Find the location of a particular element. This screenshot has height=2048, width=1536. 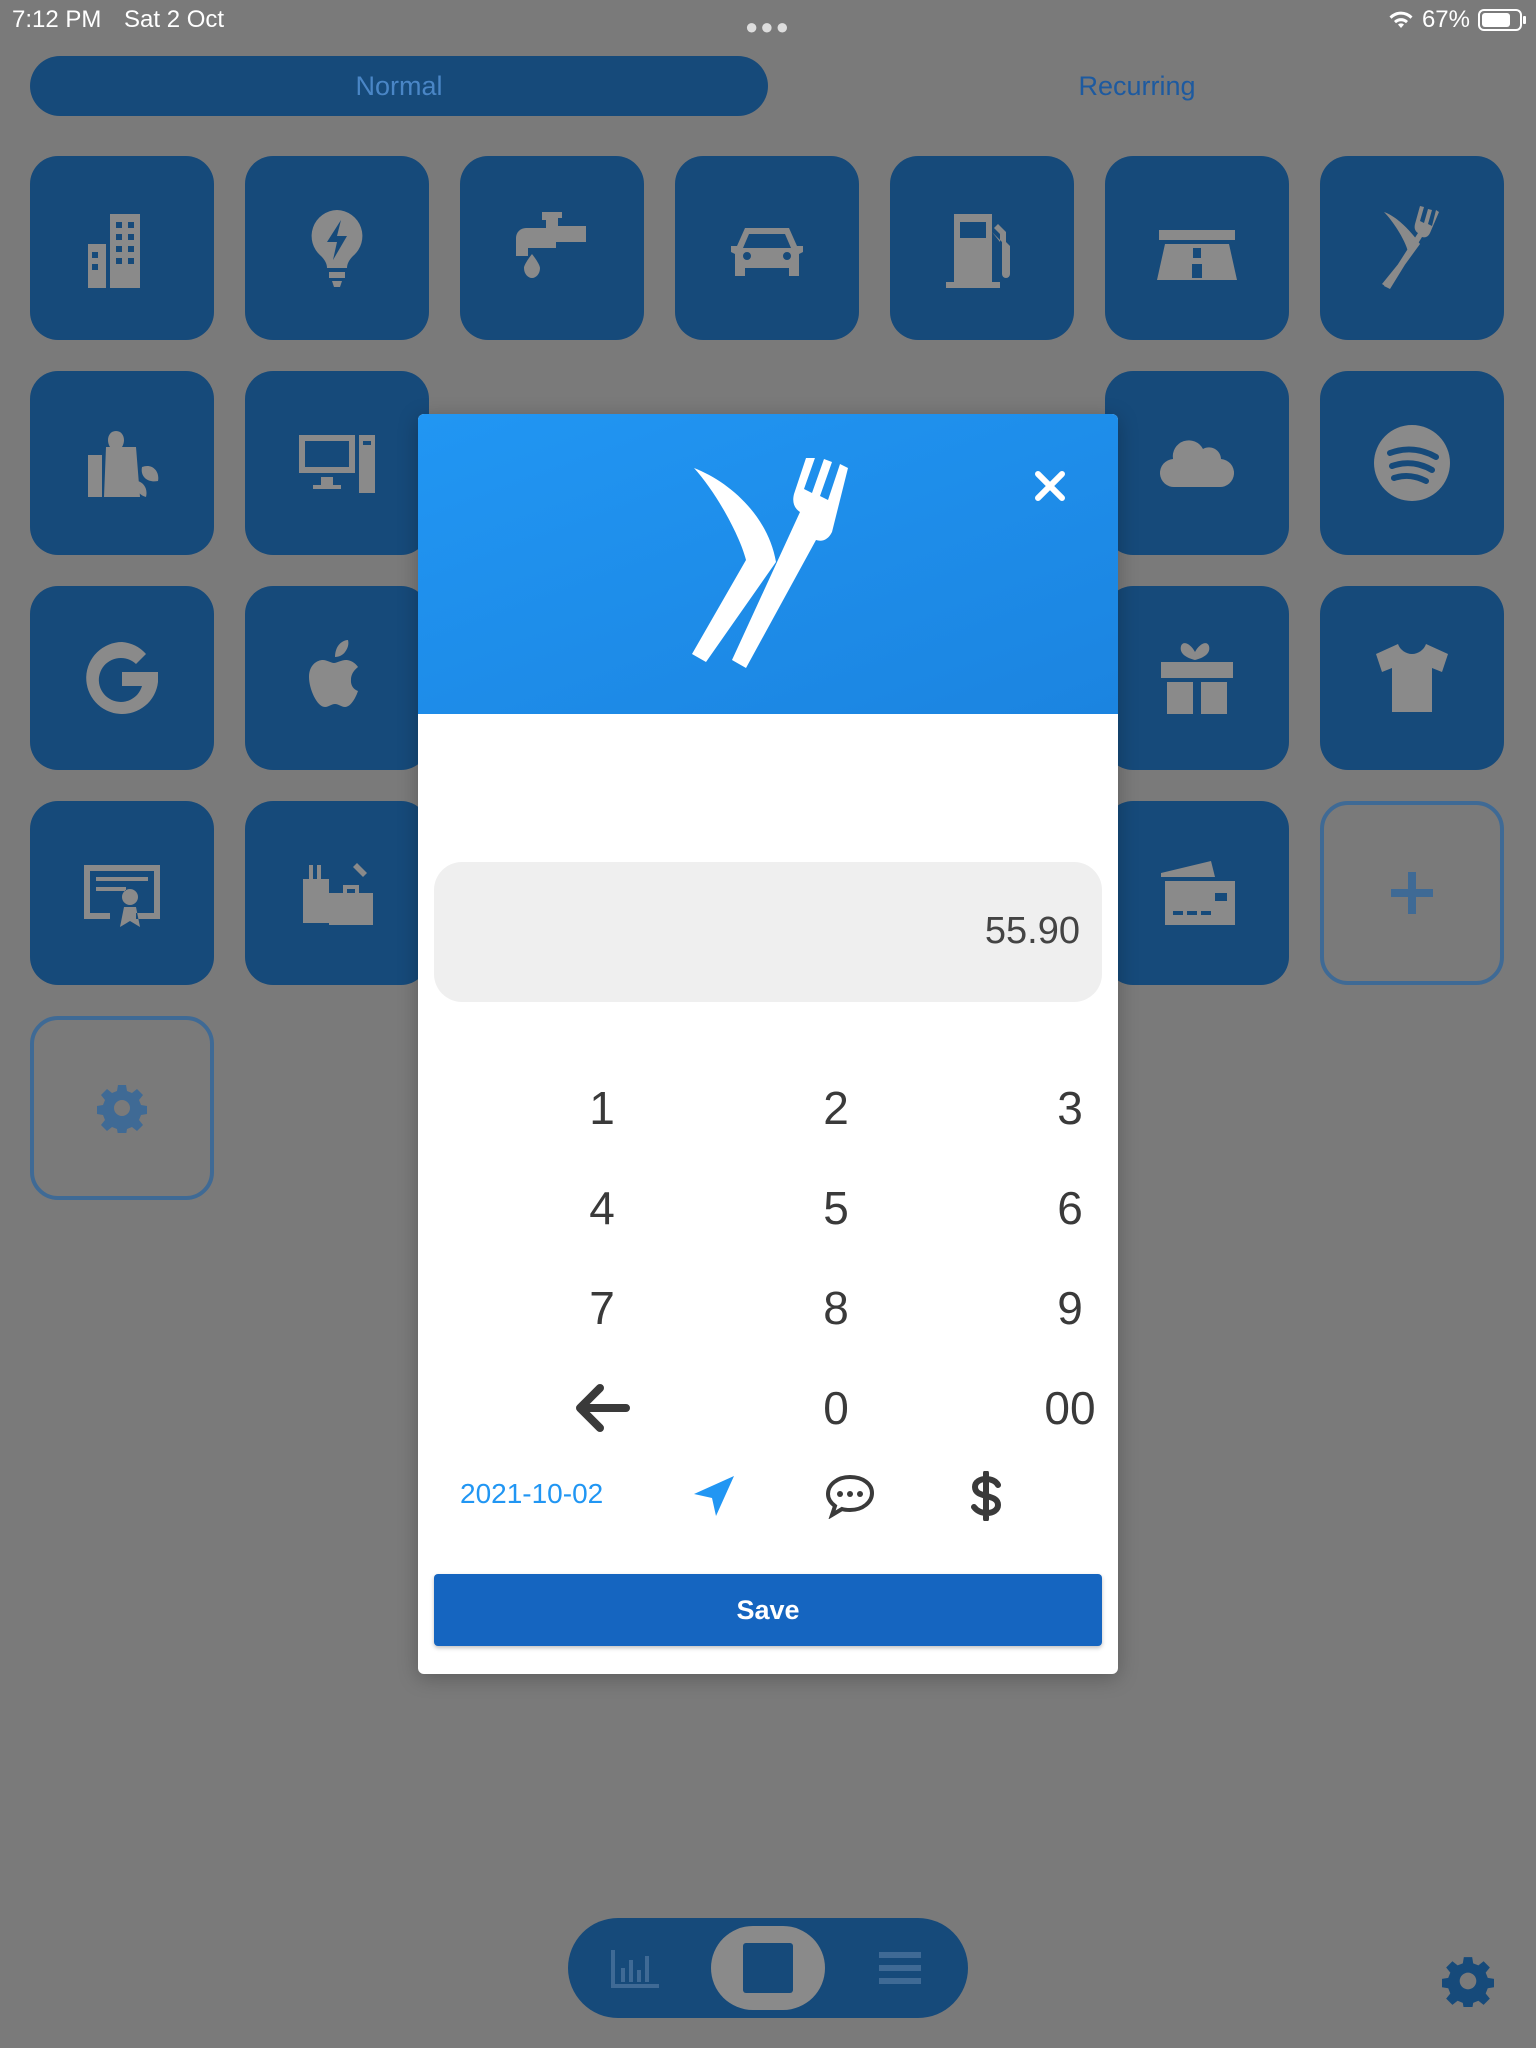

key-7: 7 is located at coordinates (602, 1308).